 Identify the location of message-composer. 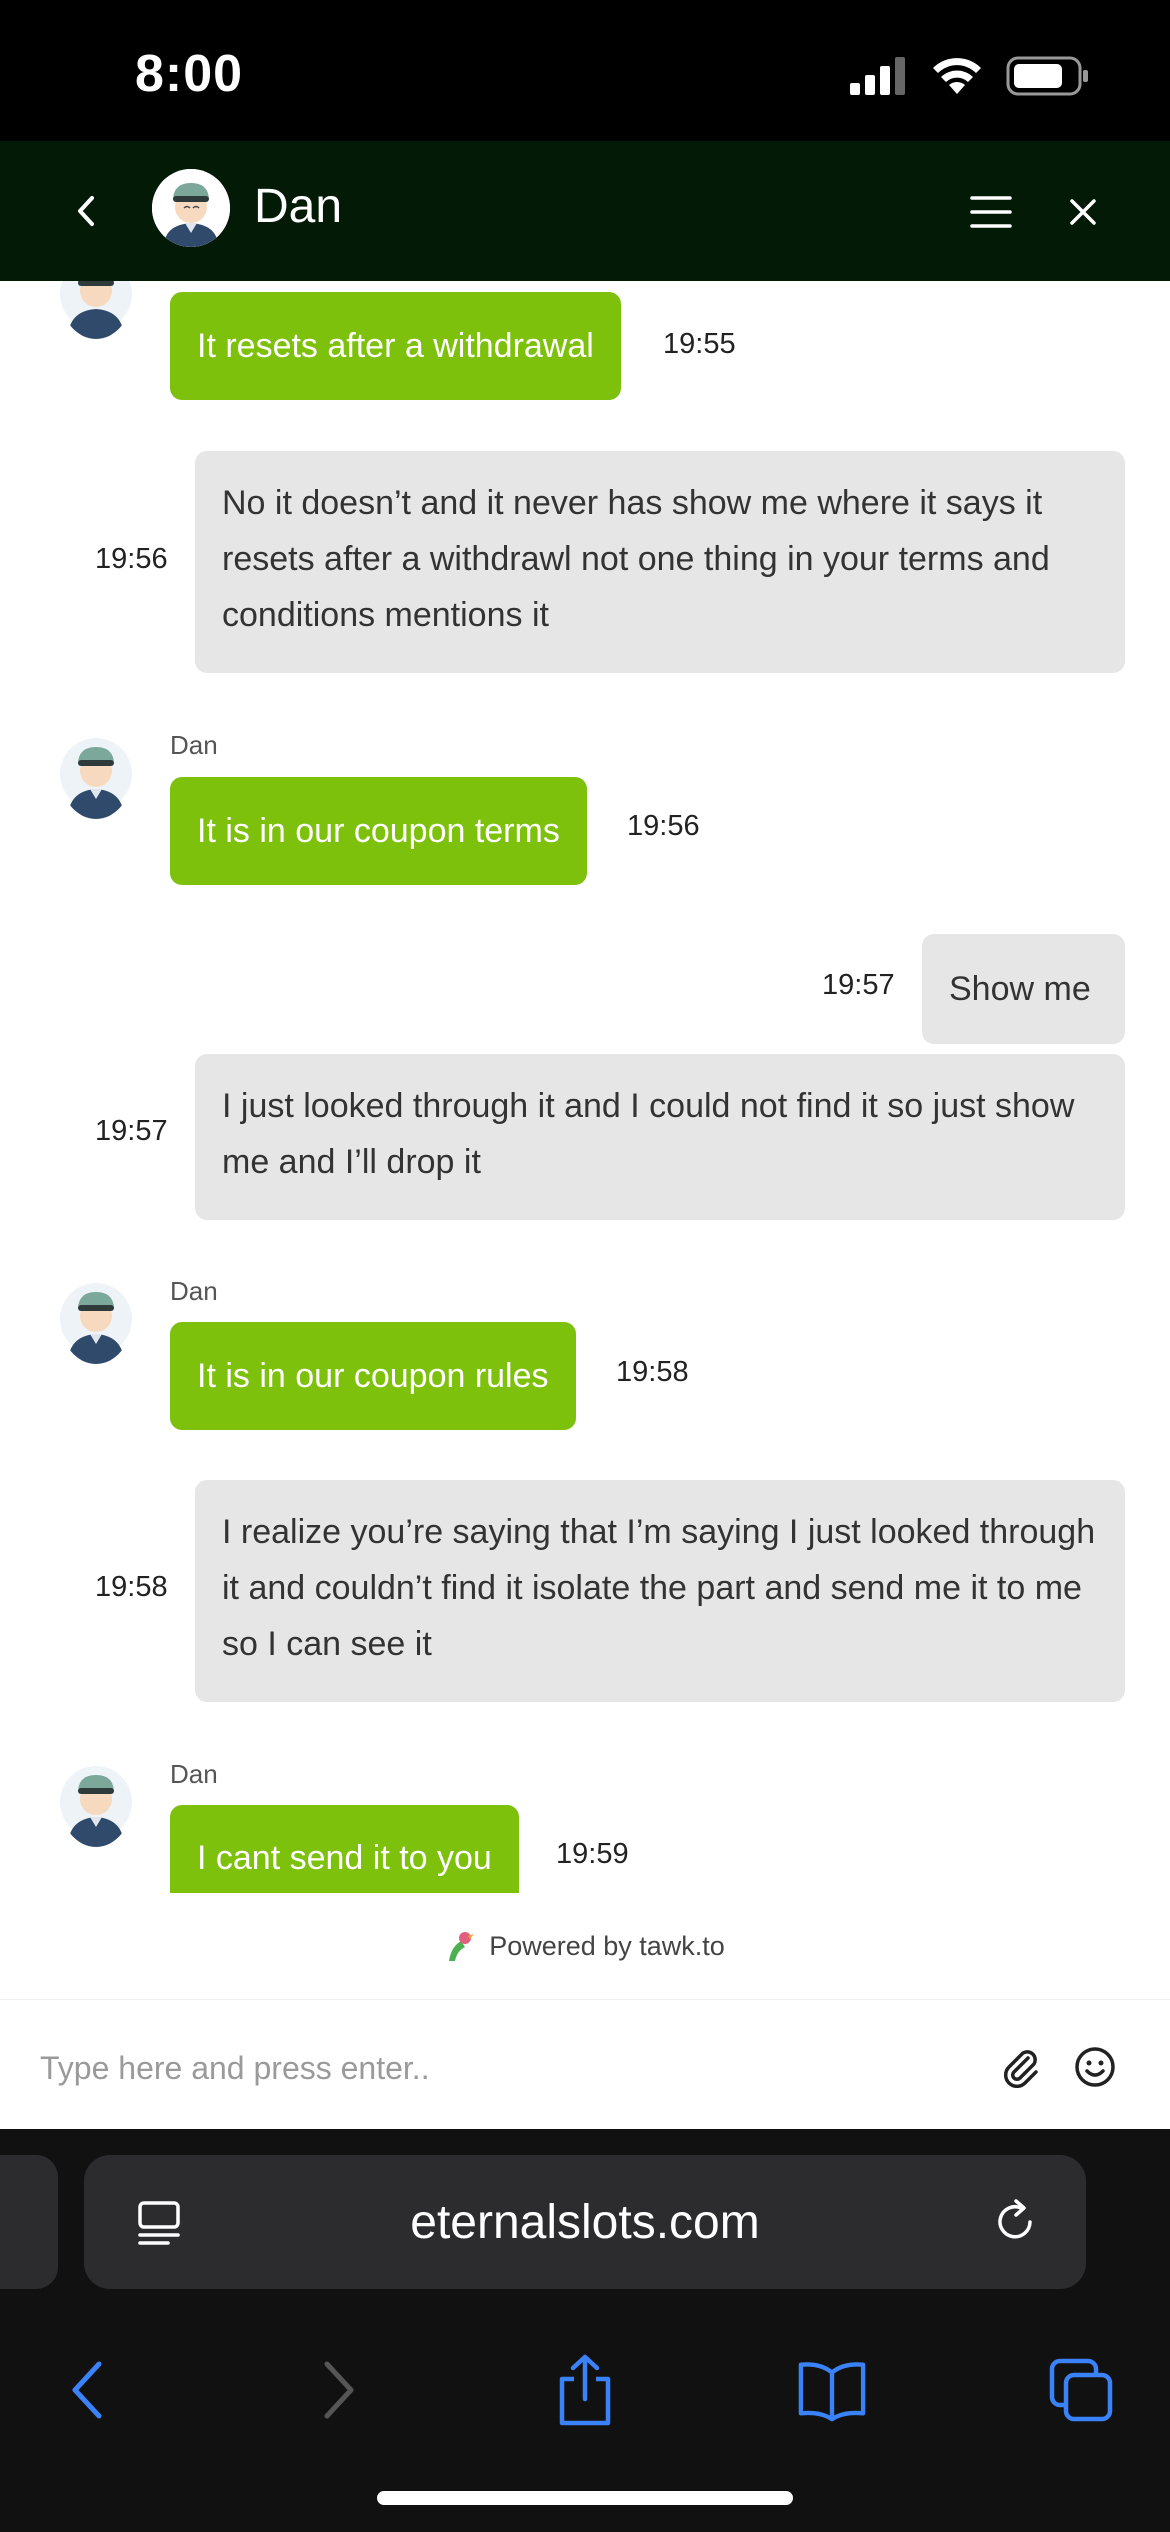
(585, 2064).